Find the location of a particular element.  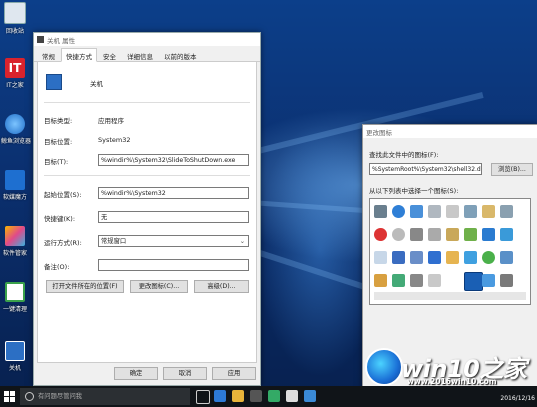

target-field: %windir%\System32\SlideToShutDown.exe is located at coordinates (173, 160).